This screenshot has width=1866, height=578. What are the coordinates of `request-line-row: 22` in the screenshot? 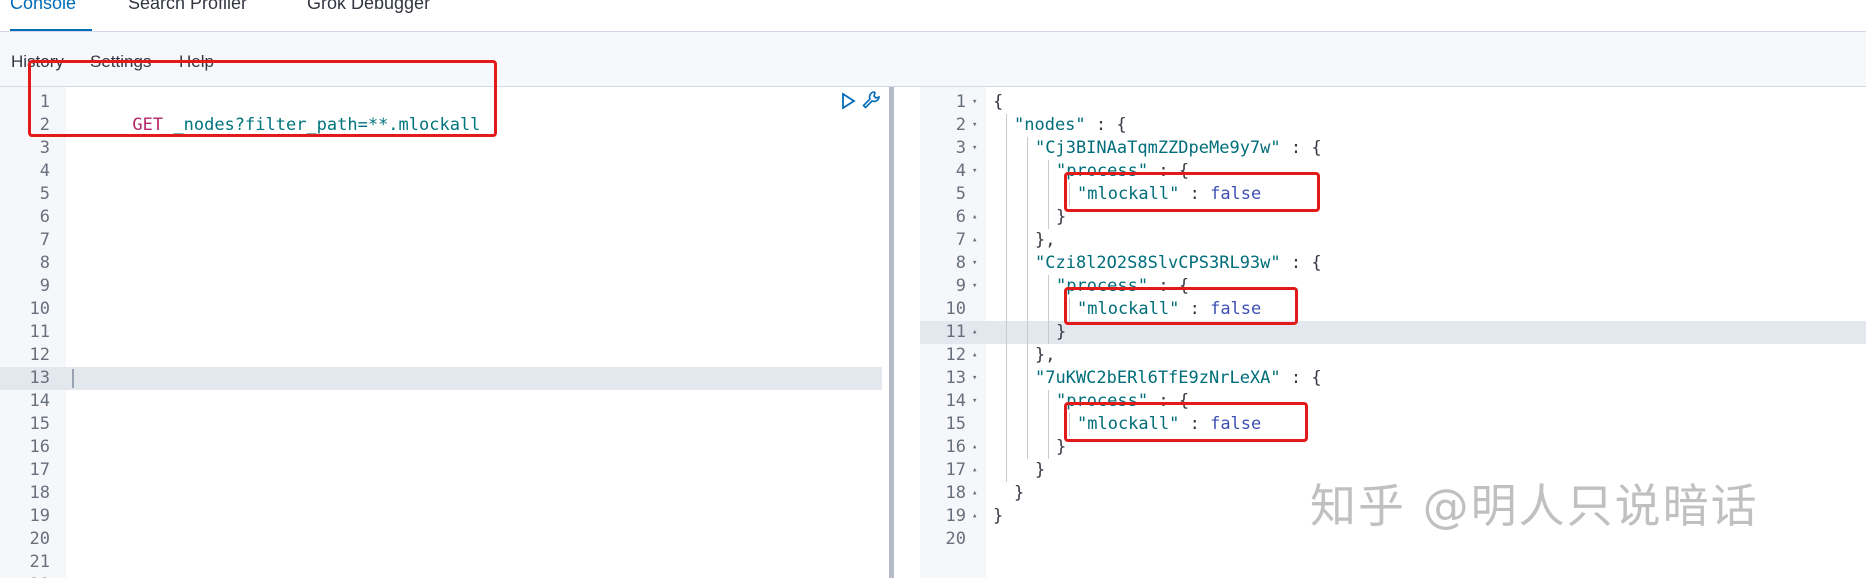 It's located at (441, 576).